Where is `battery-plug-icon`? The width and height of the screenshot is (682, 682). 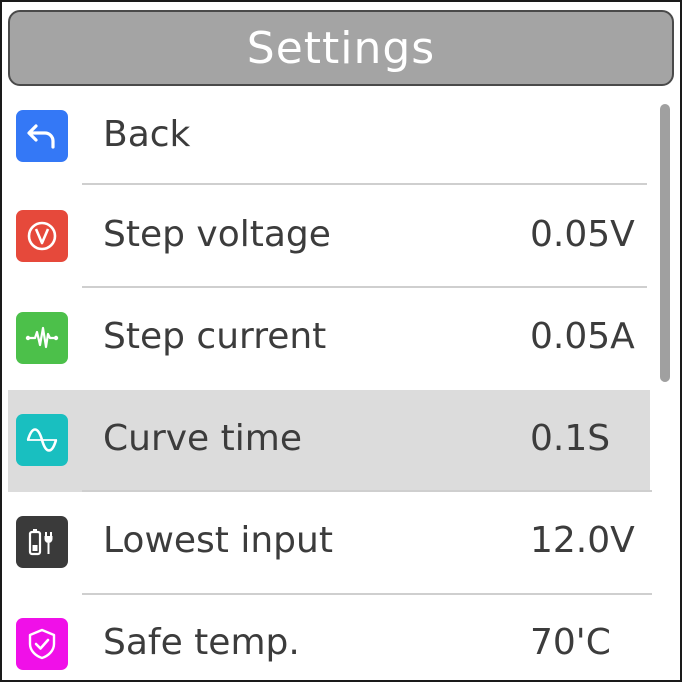 battery-plug-icon is located at coordinates (42, 542).